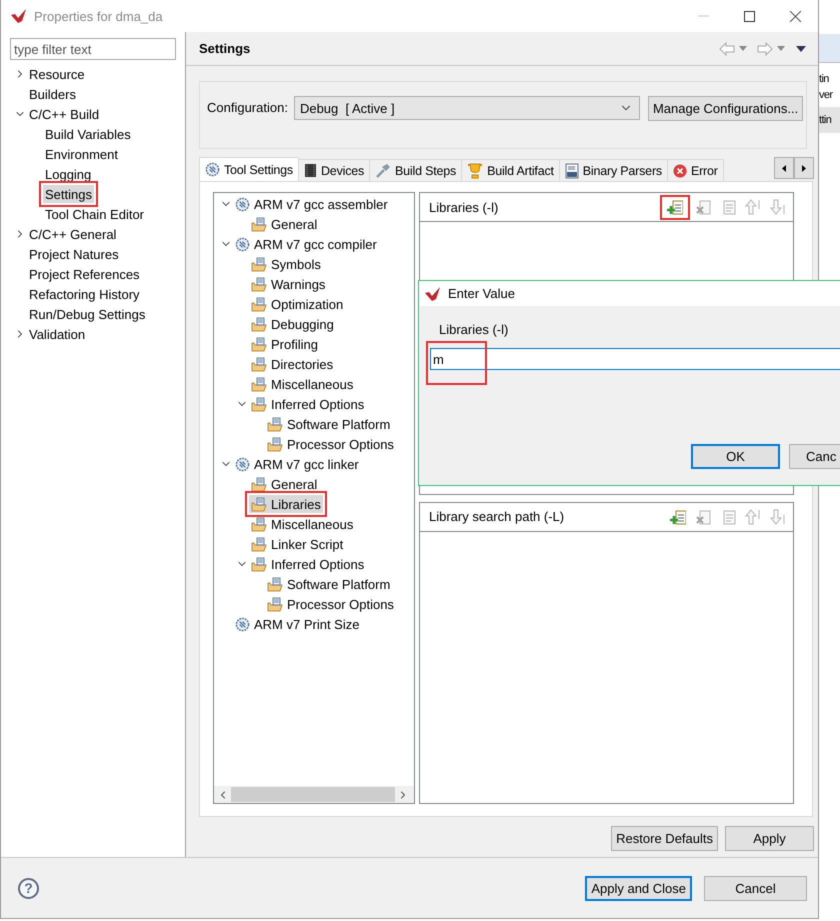 This screenshot has width=840, height=921. Describe the element at coordinates (297, 624) in the screenshot. I see `tree-item: ARM v7 Print Size` at that location.